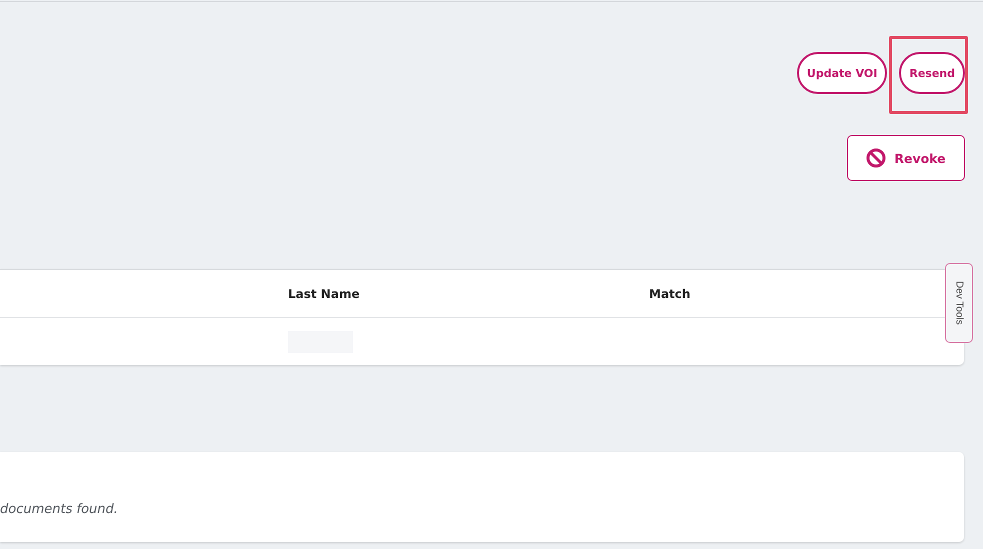 The image size is (983, 549). Describe the element at coordinates (906, 158) in the screenshot. I see `revoke-button: Revoke` at that location.